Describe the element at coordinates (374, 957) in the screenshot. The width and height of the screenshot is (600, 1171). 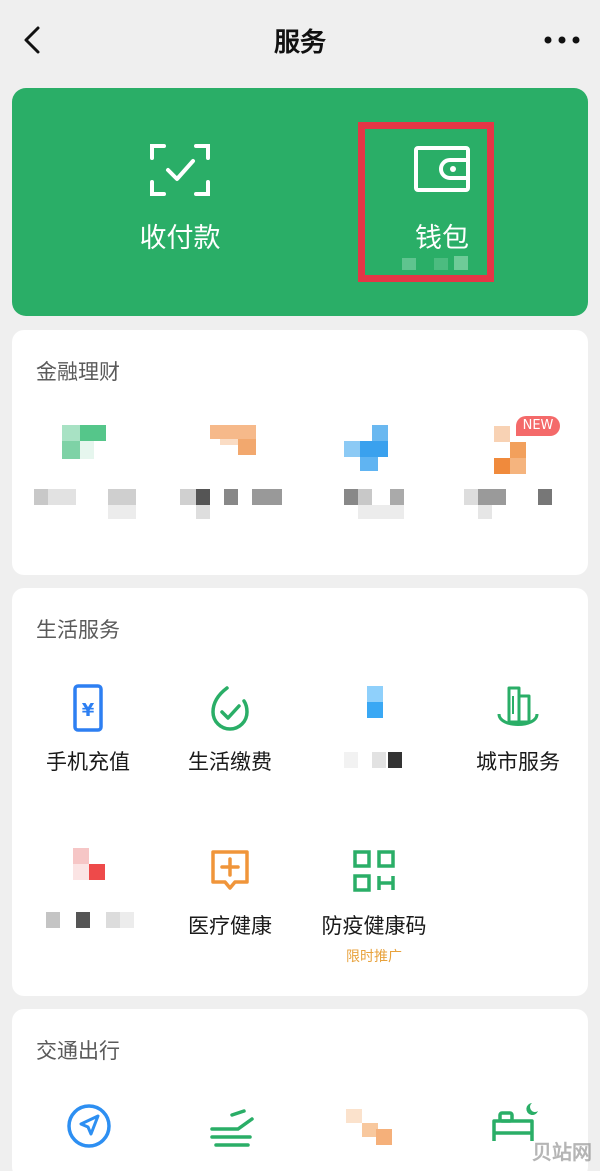
I see `promo-tag: 限时推广` at that location.